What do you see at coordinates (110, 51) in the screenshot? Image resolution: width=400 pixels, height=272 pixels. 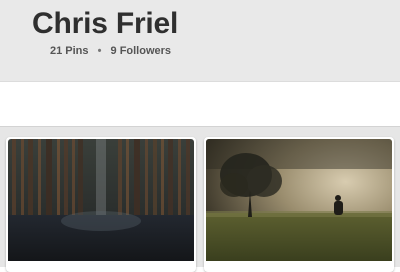 I see `profile-stats: 21 Pins • 9 Followers` at bounding box center [110, 51].